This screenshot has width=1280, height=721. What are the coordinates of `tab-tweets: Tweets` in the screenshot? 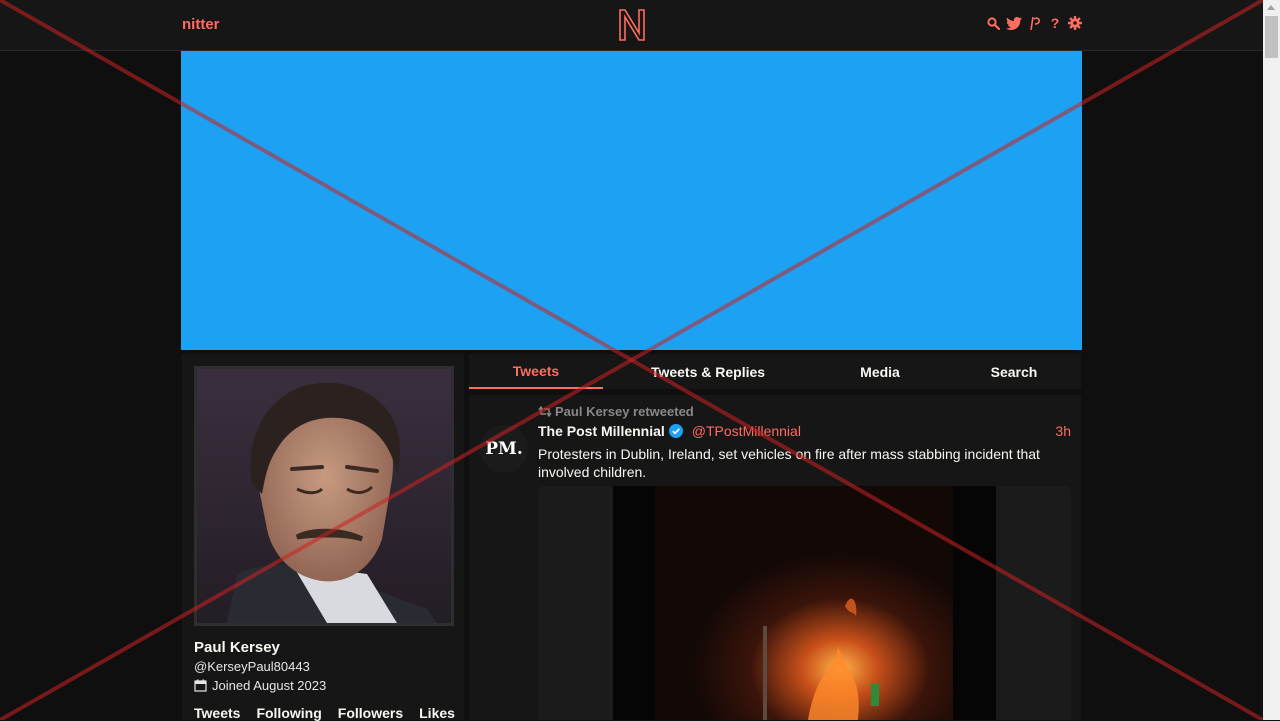 It's located at (536, 371).